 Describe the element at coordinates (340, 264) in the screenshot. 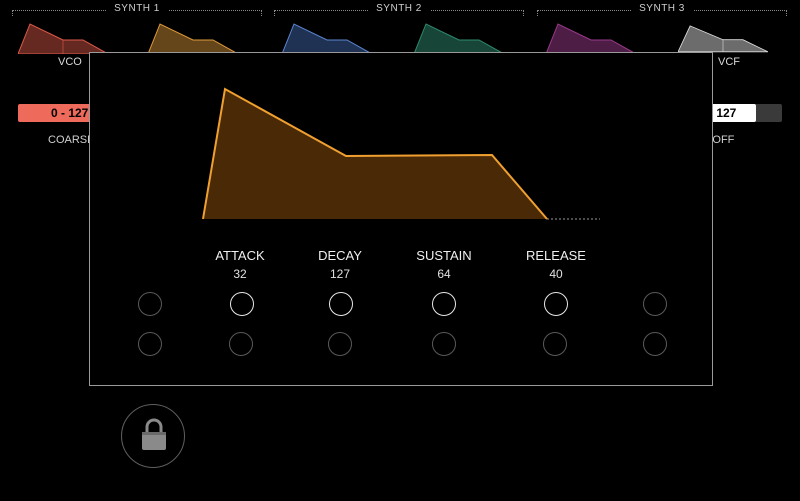

I see `decay-control: DECAY 127` at that location.